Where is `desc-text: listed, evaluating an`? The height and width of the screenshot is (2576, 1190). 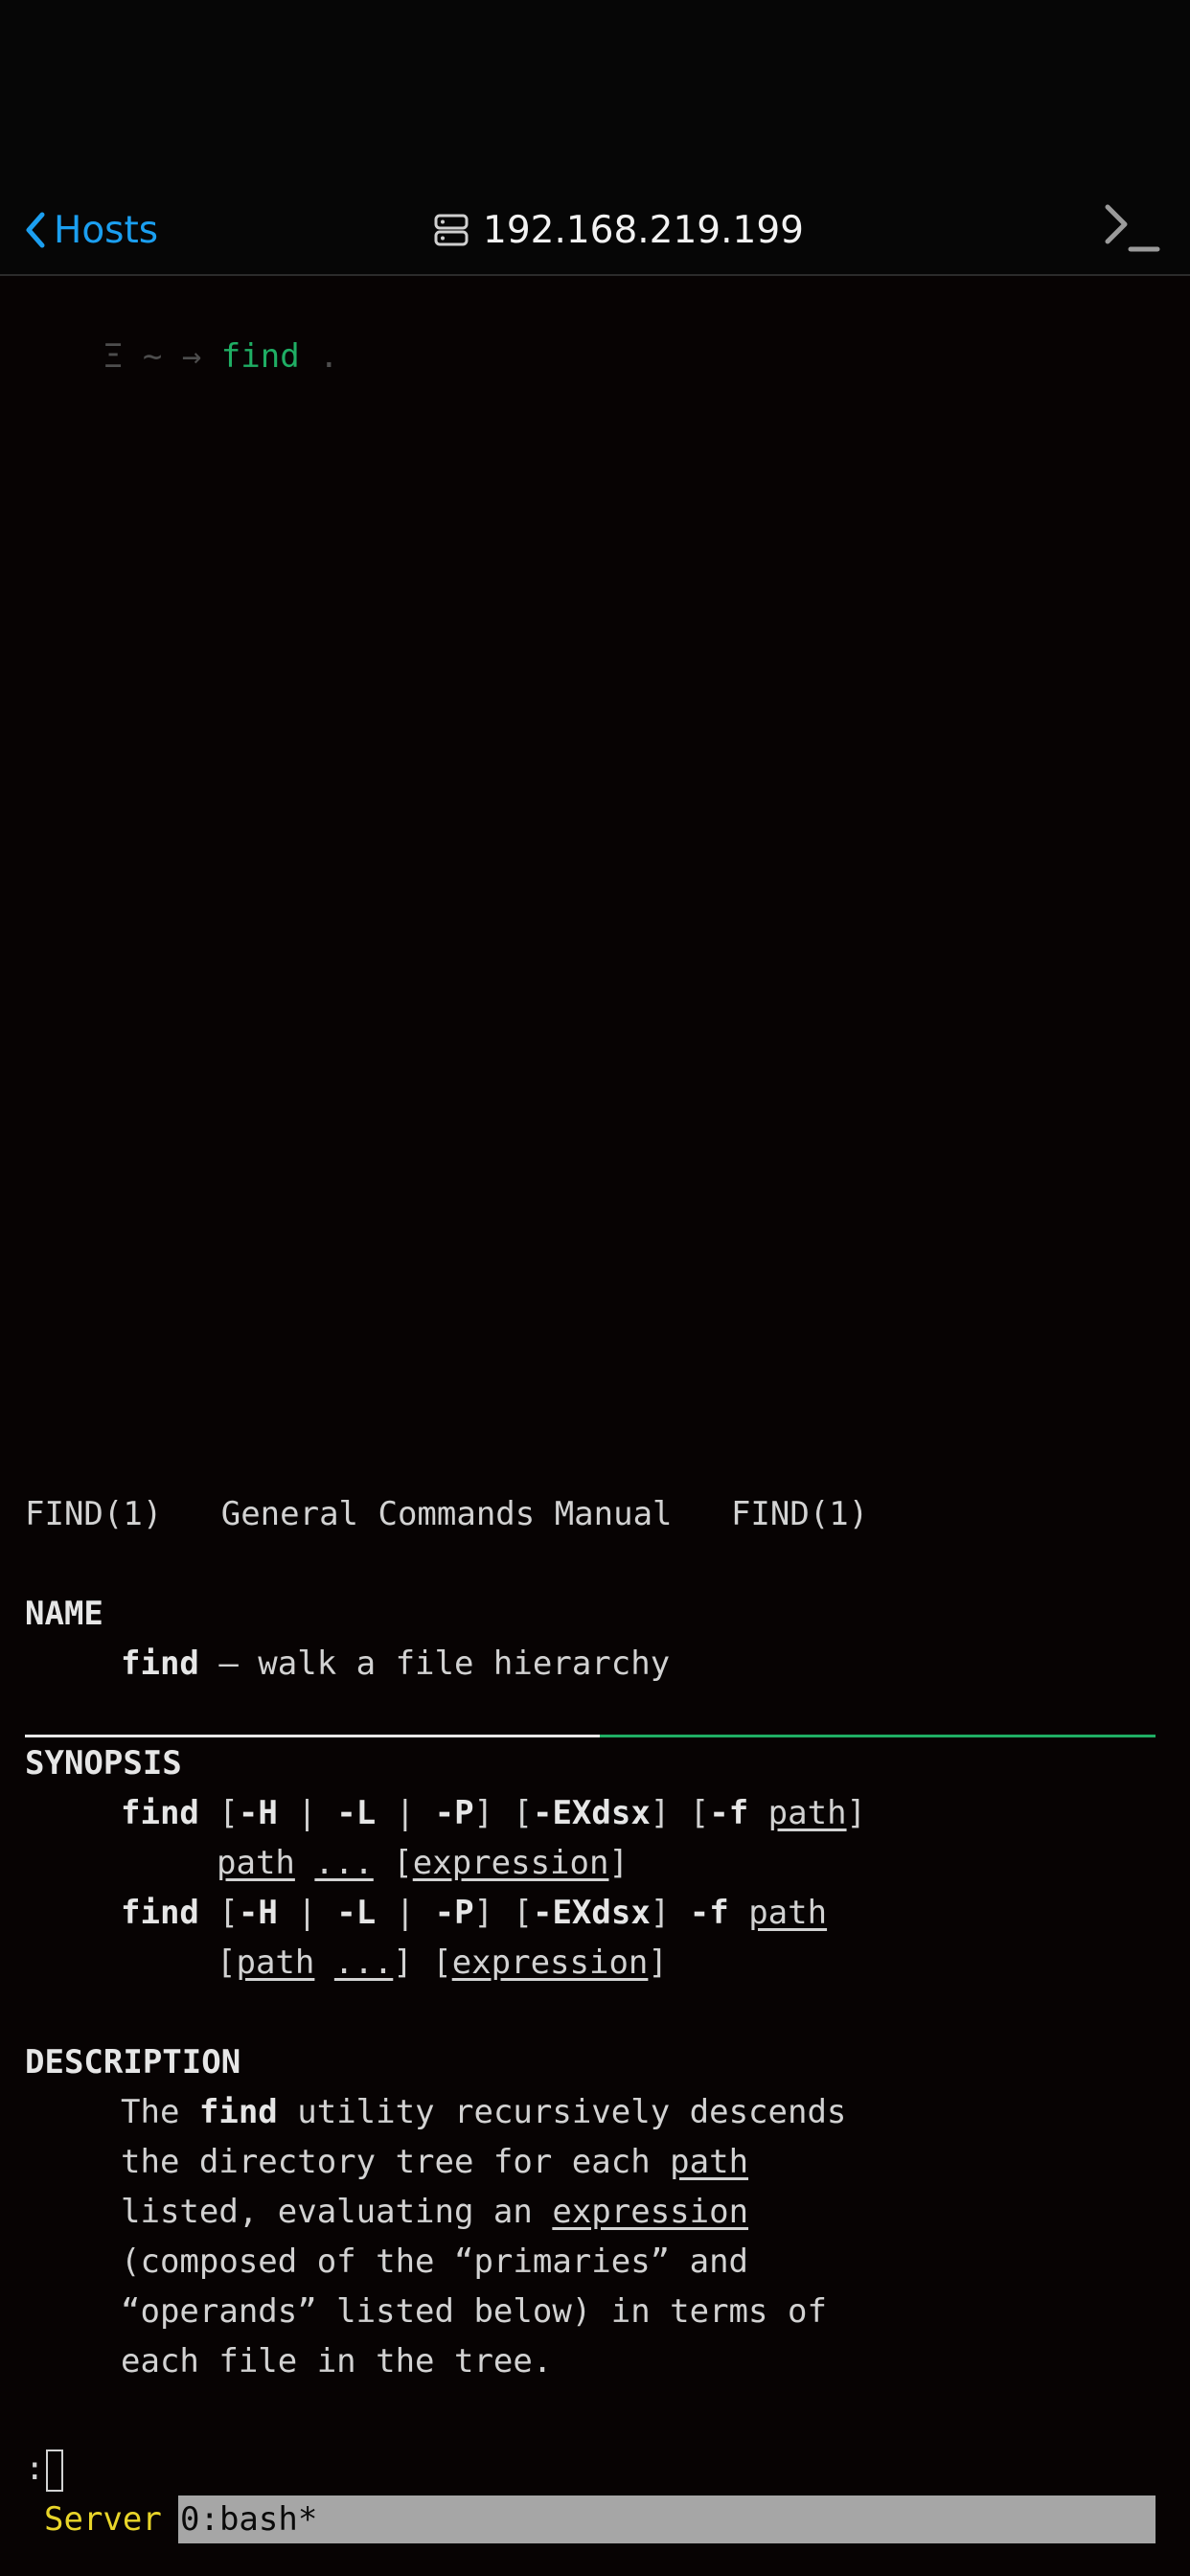 desc-text: listed, evaluating an is located at coordinates (337, 2212).